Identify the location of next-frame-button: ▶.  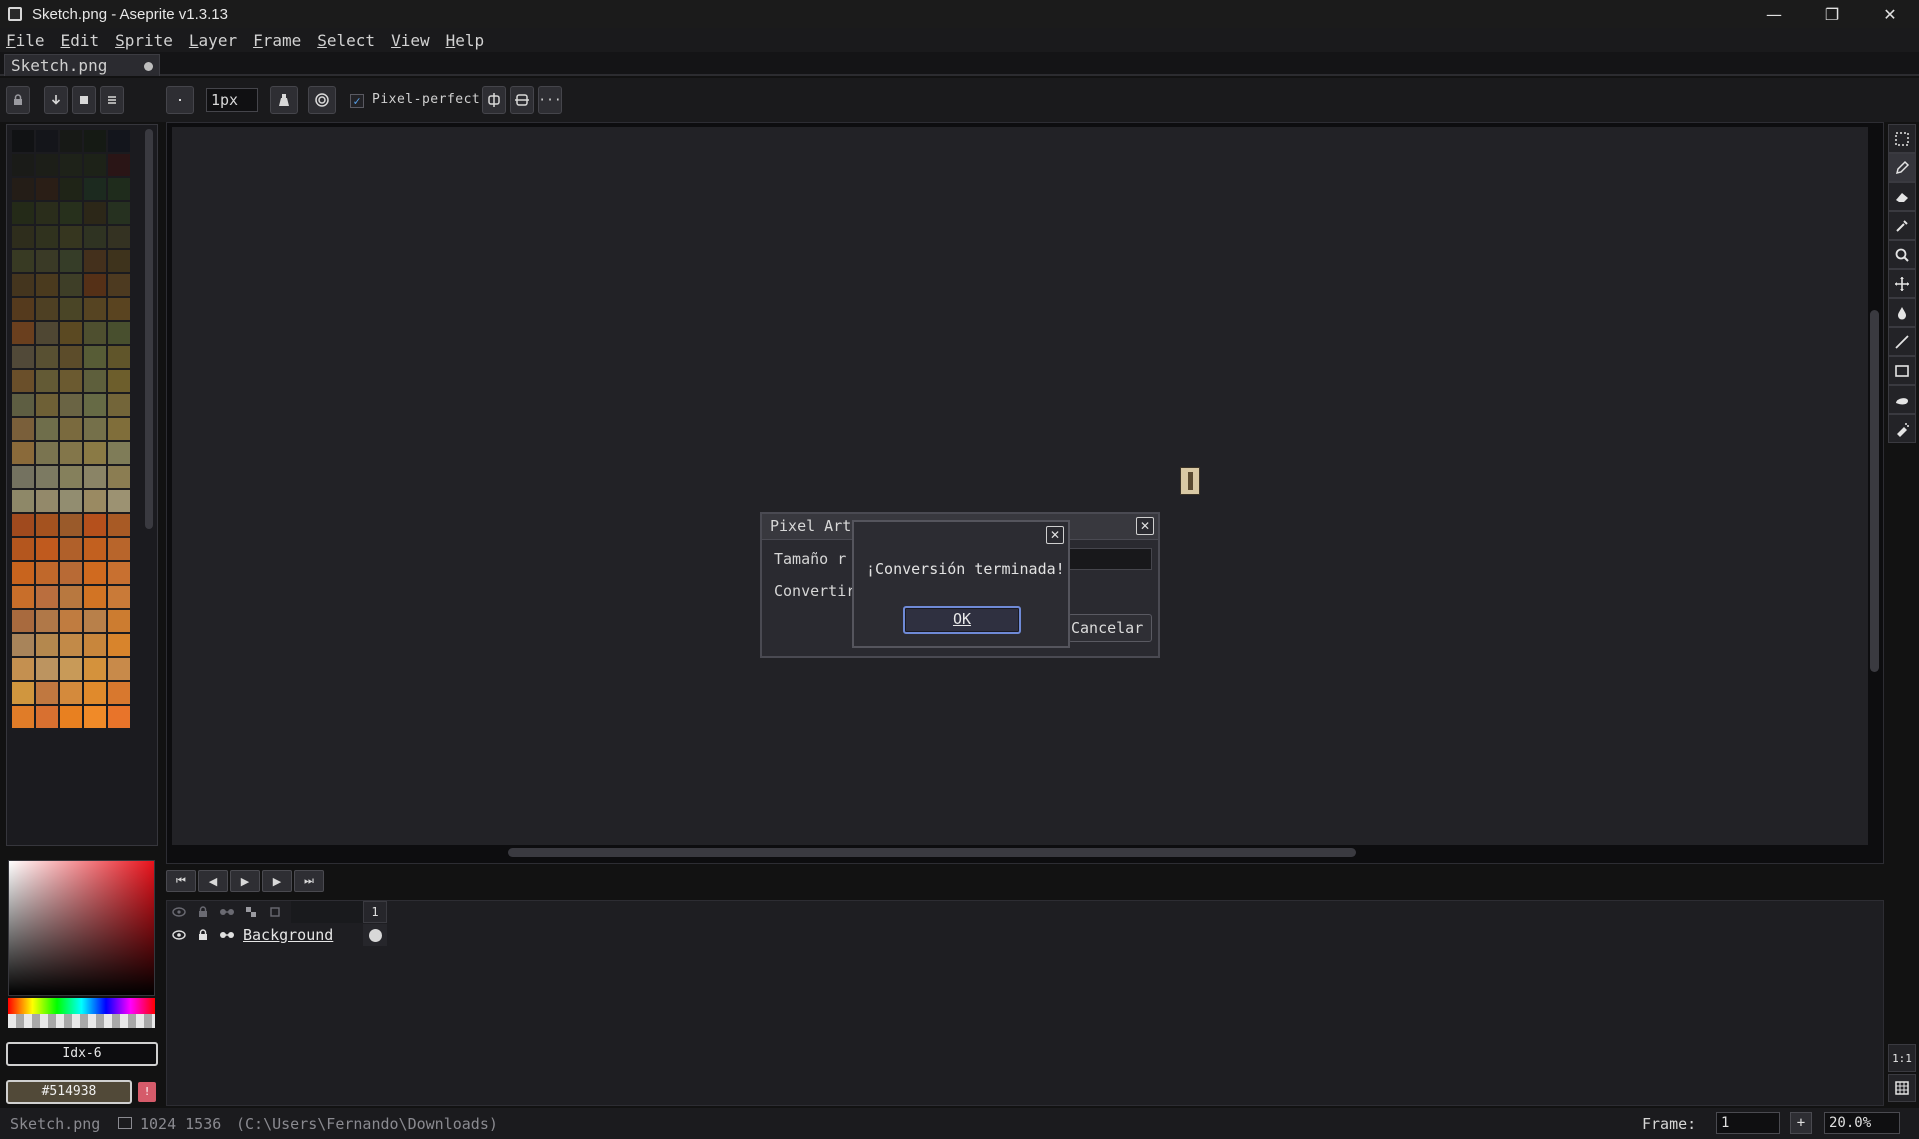
(277, 881).